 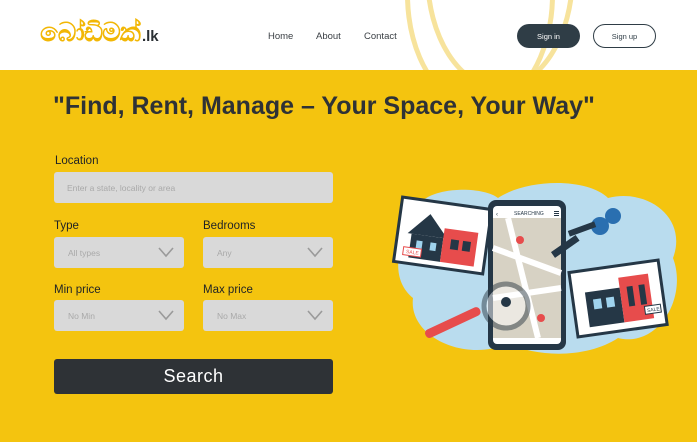 I want to click on type-value: All types, so click(x=84, y=252).